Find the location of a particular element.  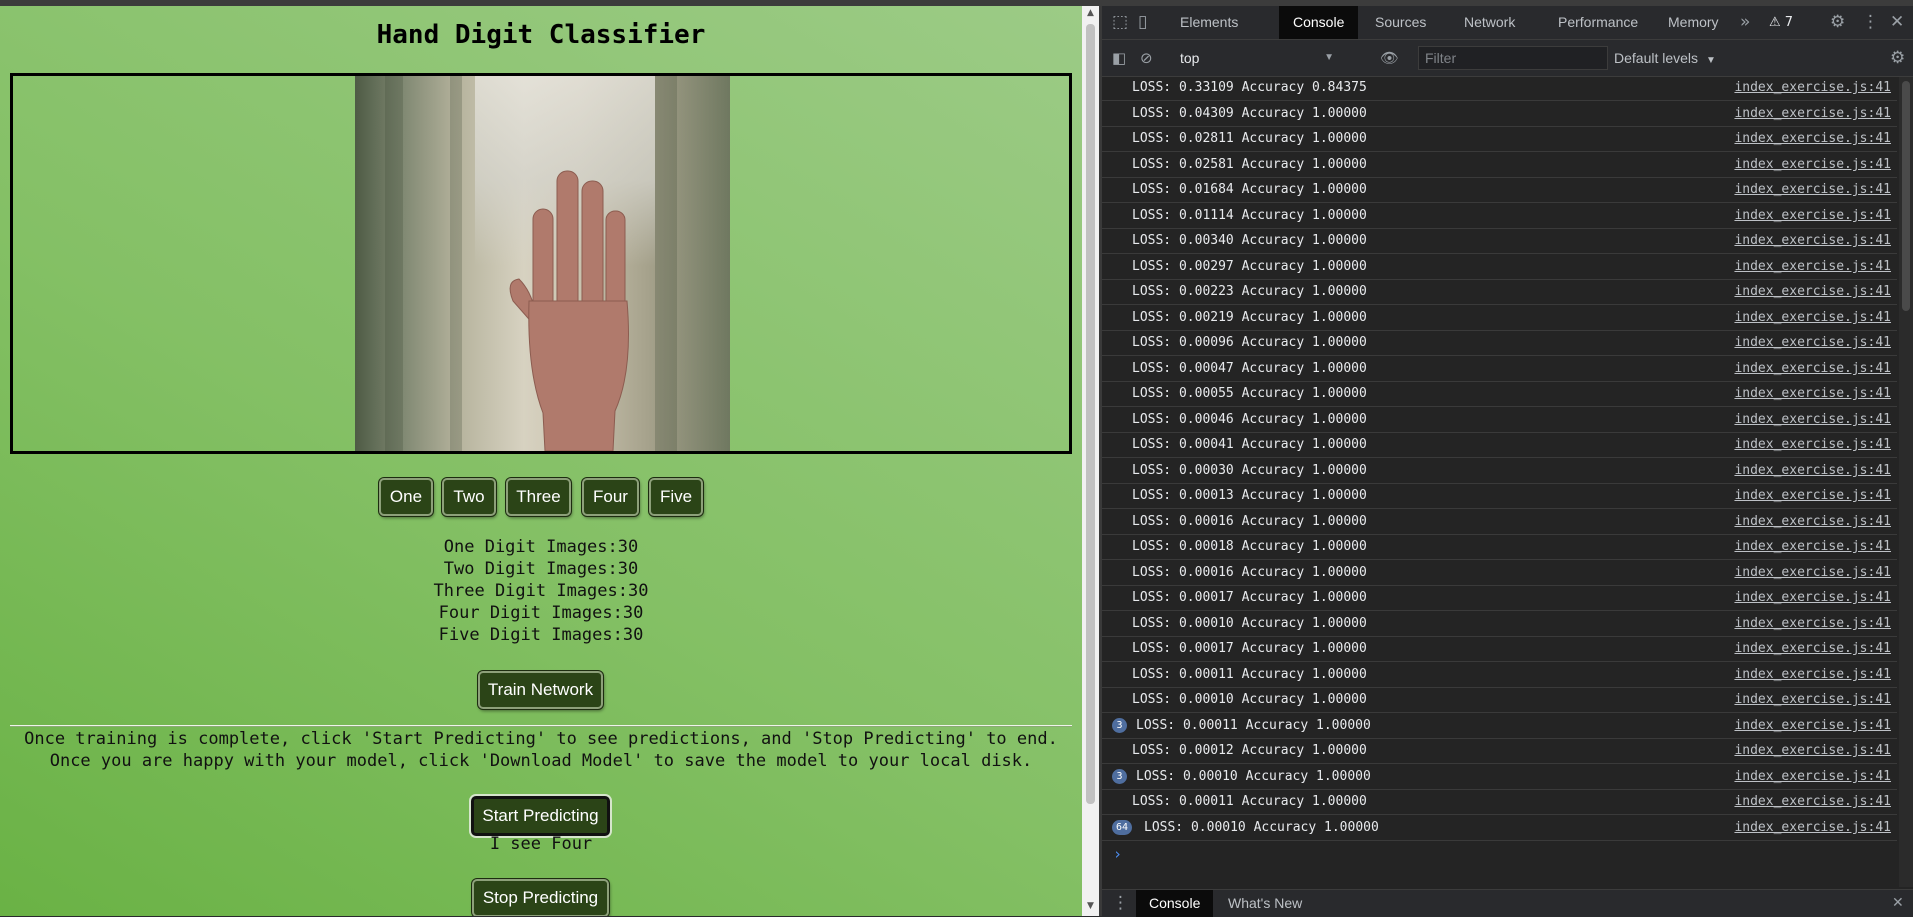

console-settings-gear-icon: ⚙ is located at coordinates (1897, 58).